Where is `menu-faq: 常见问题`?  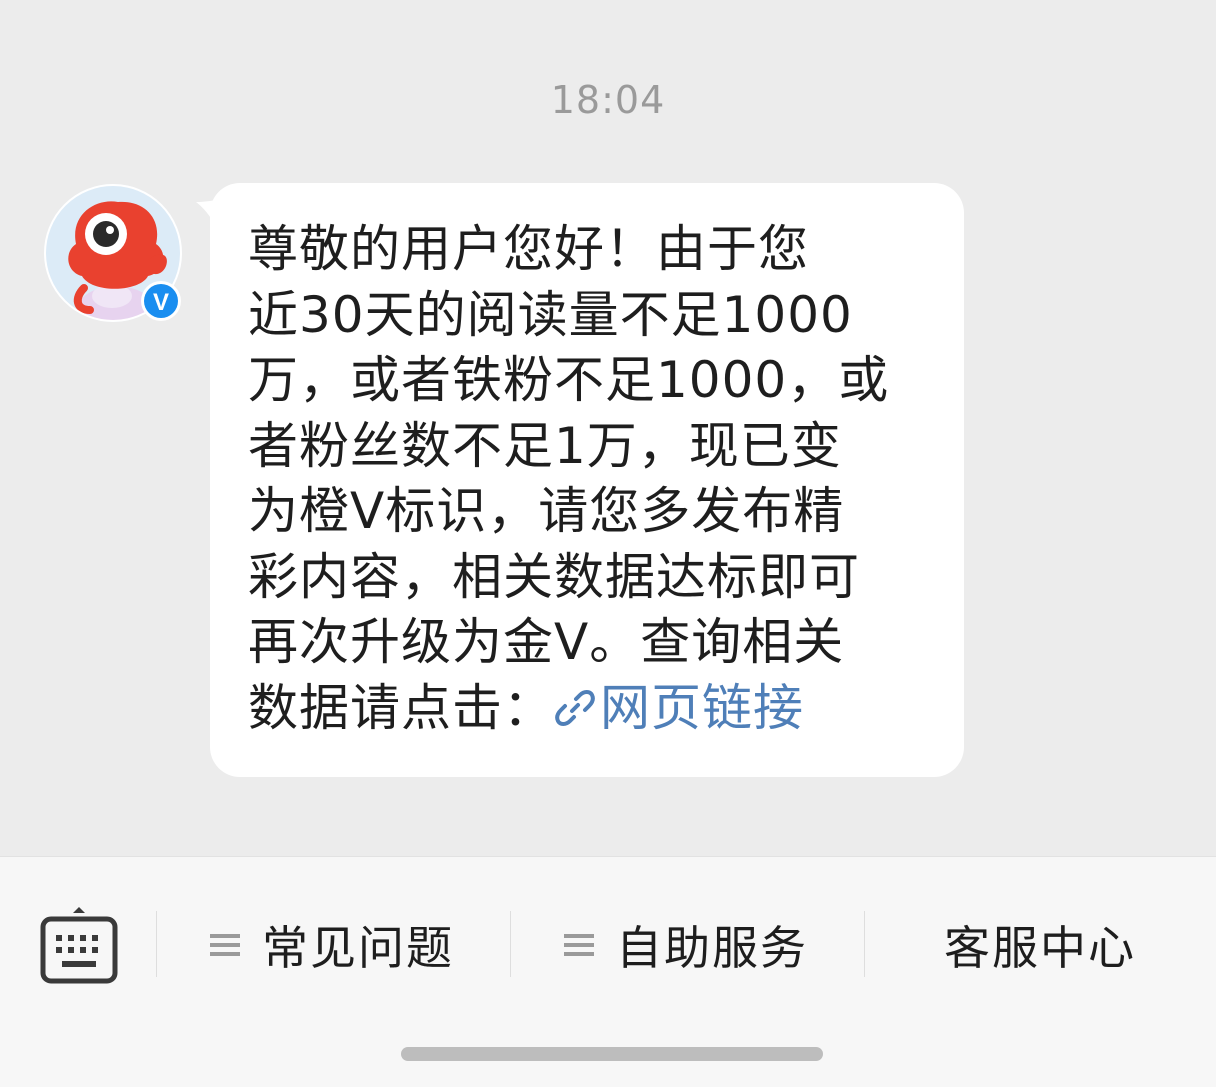
menu-faq: 常见问题 is located at coordinates (332, 946).